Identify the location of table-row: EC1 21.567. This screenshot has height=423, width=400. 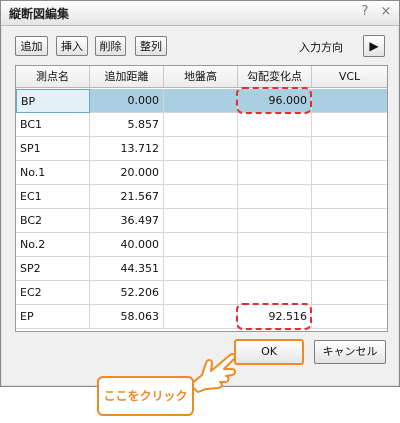
(201, 197).